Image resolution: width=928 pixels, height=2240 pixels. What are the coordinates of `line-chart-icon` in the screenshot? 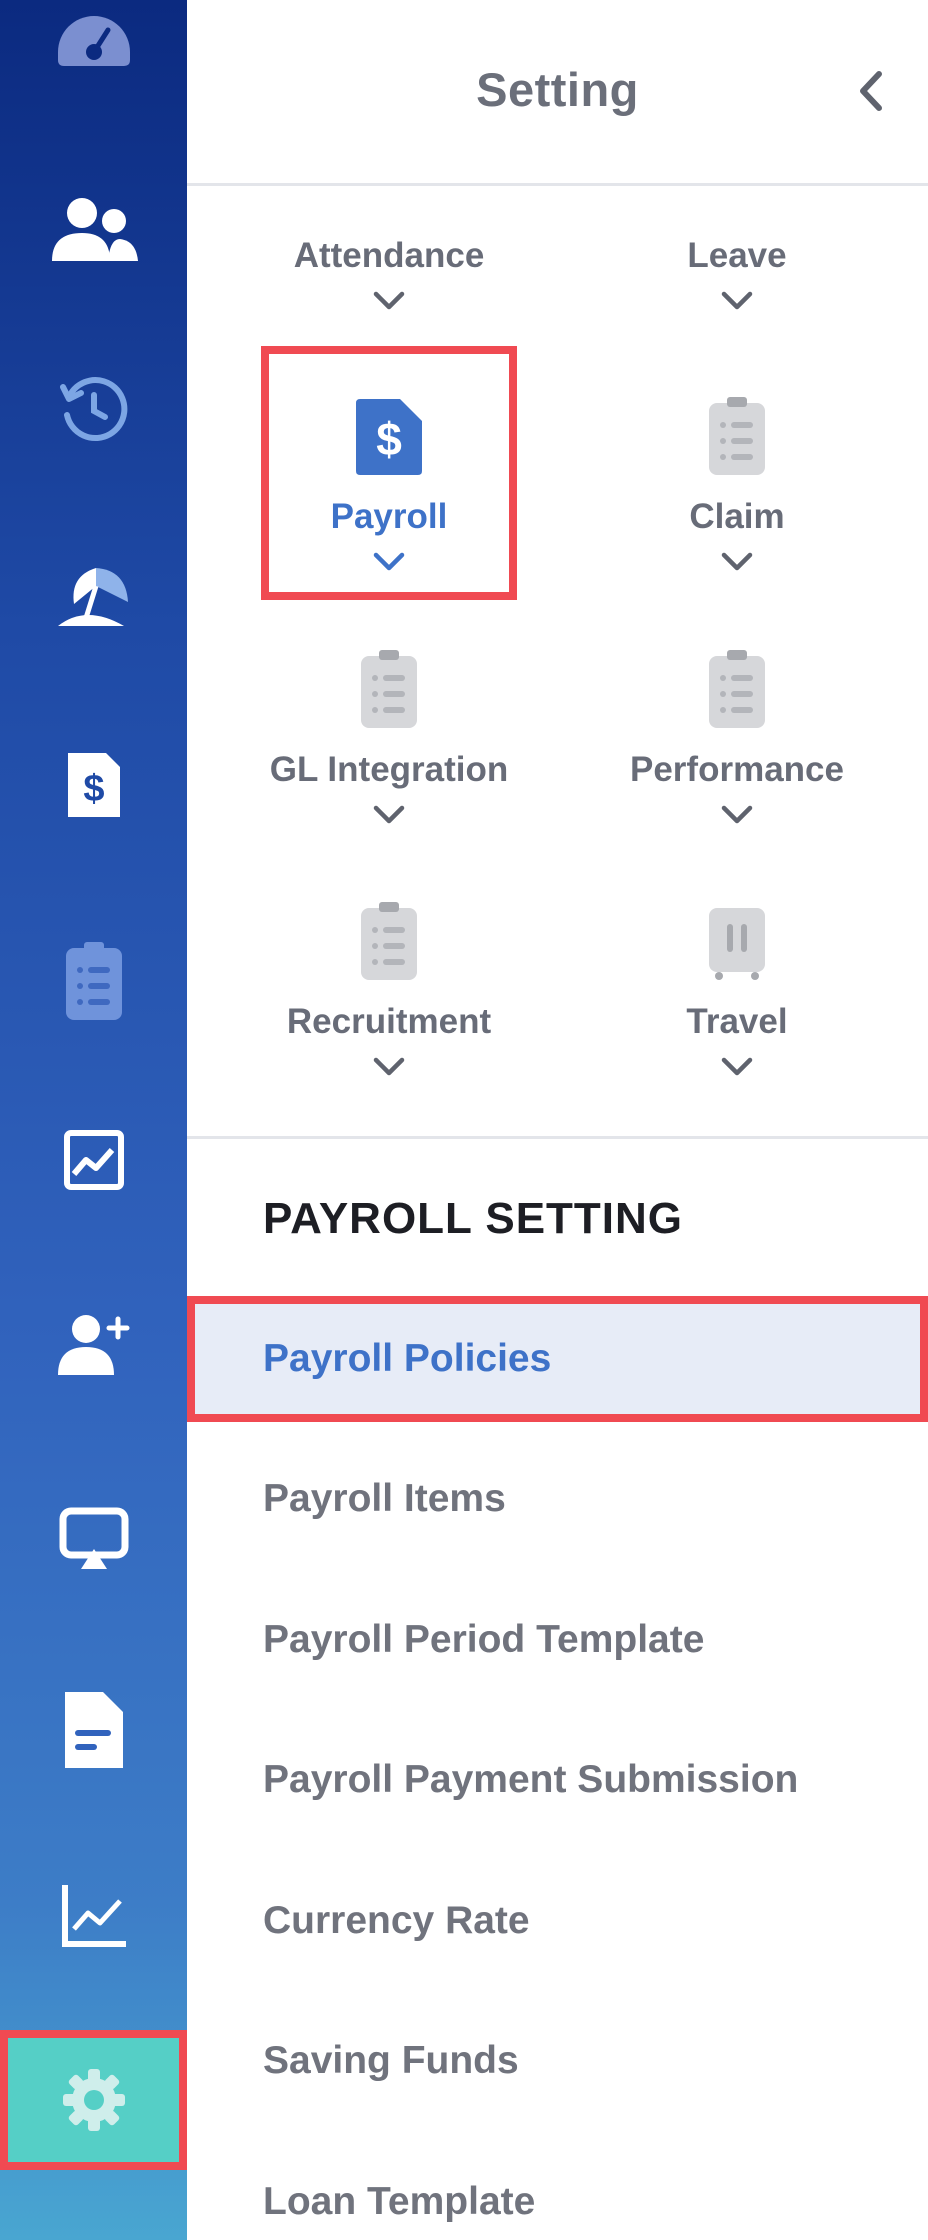 It's located at (93, 1916).